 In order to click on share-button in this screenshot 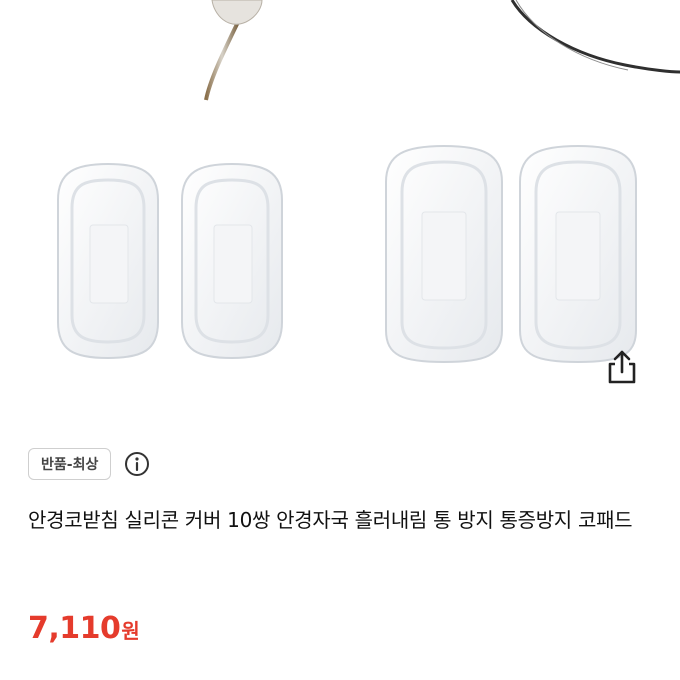, I will do `click(622, 367)`.